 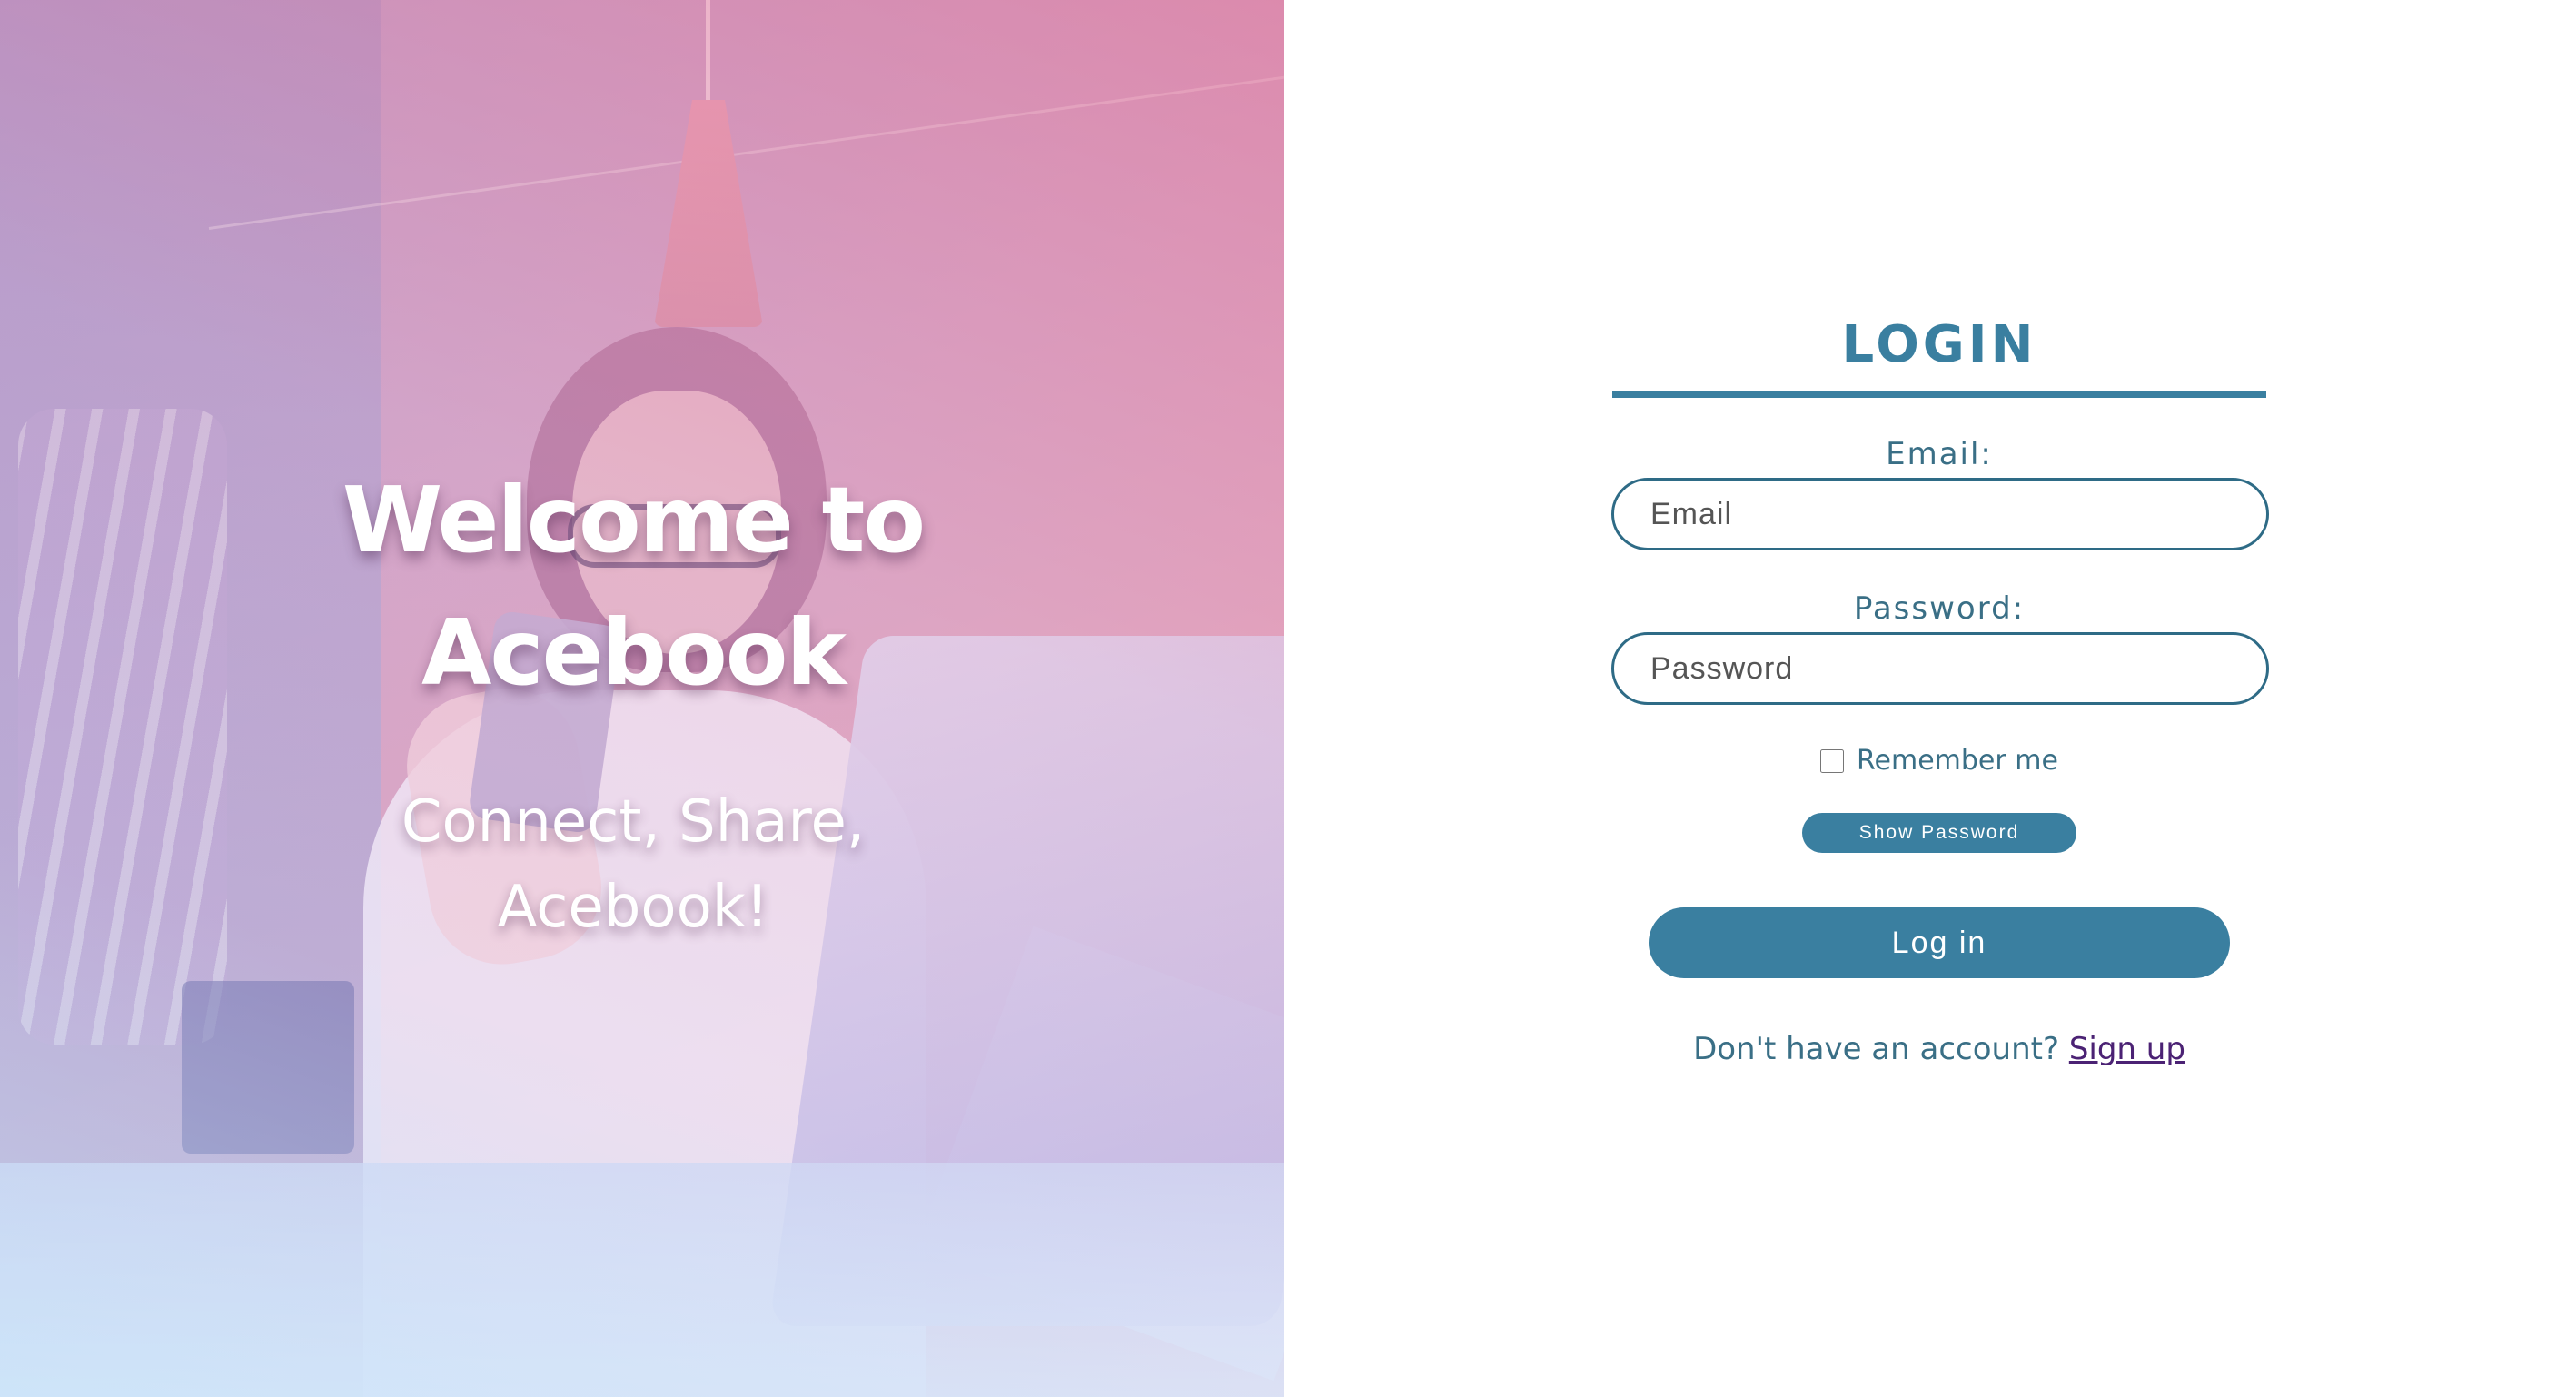 I want to click on hero-title: Welcome to Acebook, so click(x=633, y=586).